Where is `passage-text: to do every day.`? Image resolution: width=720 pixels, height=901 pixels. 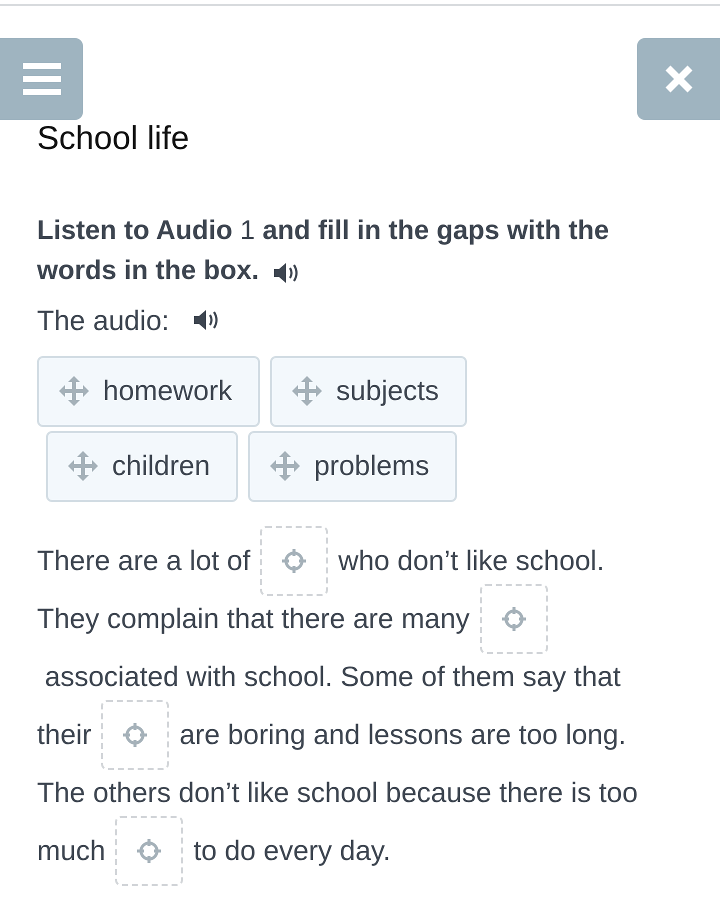 passage-text: to do every day. is located at coordinates (292, 851).